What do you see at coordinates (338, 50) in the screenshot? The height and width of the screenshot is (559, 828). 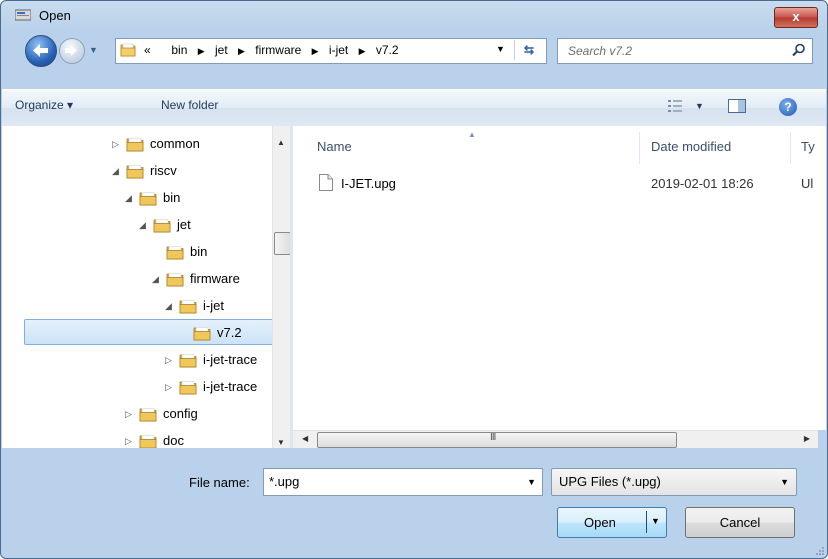 I see `breadcrumb-item: i-jet` at bounding box center [338, 50].